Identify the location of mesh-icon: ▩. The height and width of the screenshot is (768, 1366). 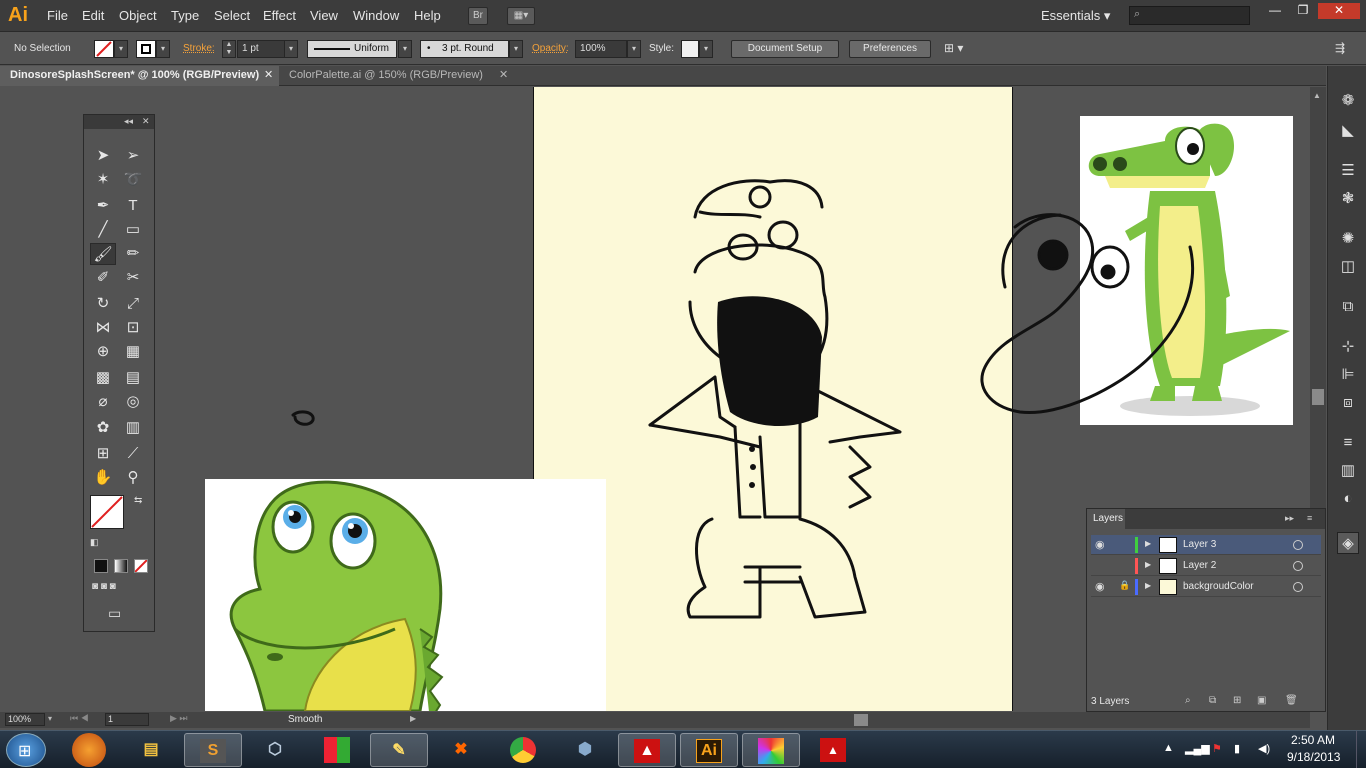
(103, 378).